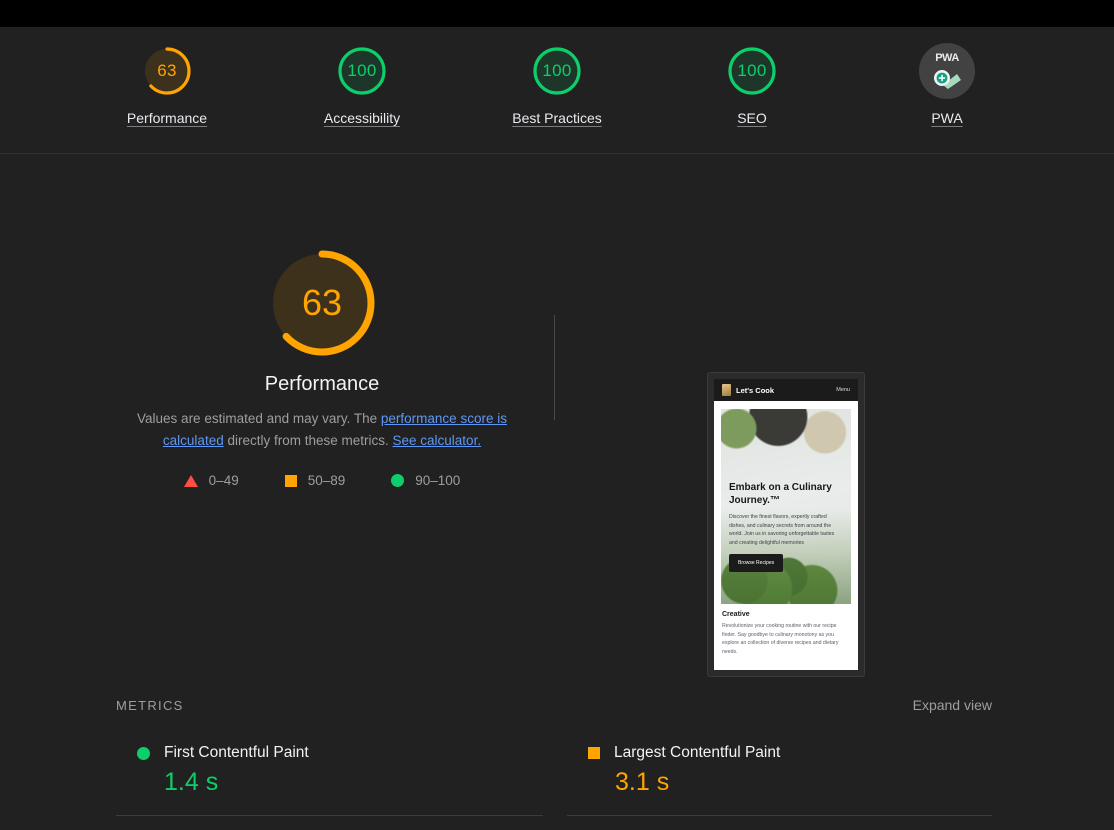 This screenshot has width=1114, height=830. I want to click on category-gauge-accessibility: 100 Accessibility, so click(362, 84).